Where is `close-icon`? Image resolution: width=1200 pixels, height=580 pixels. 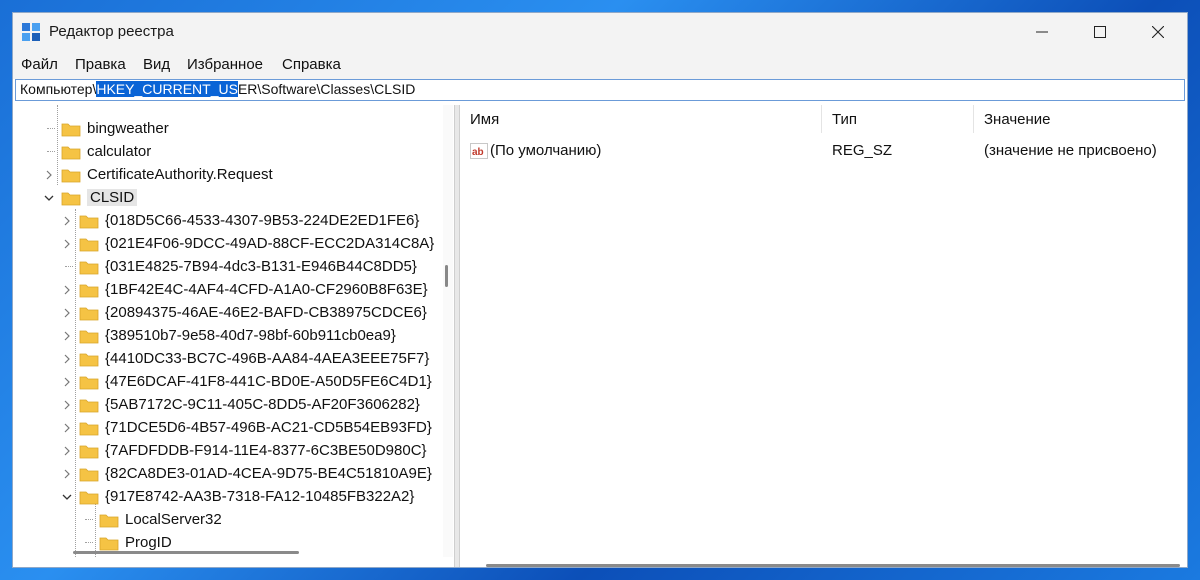 close-icon is located at coordinates (1158, 32).